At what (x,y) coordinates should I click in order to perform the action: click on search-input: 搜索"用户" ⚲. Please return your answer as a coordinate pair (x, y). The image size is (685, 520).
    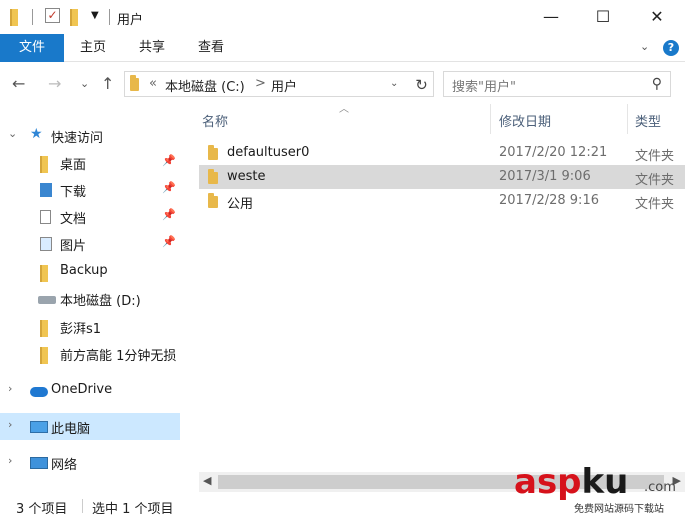
    Looking at the image, I should click on (557, 84).